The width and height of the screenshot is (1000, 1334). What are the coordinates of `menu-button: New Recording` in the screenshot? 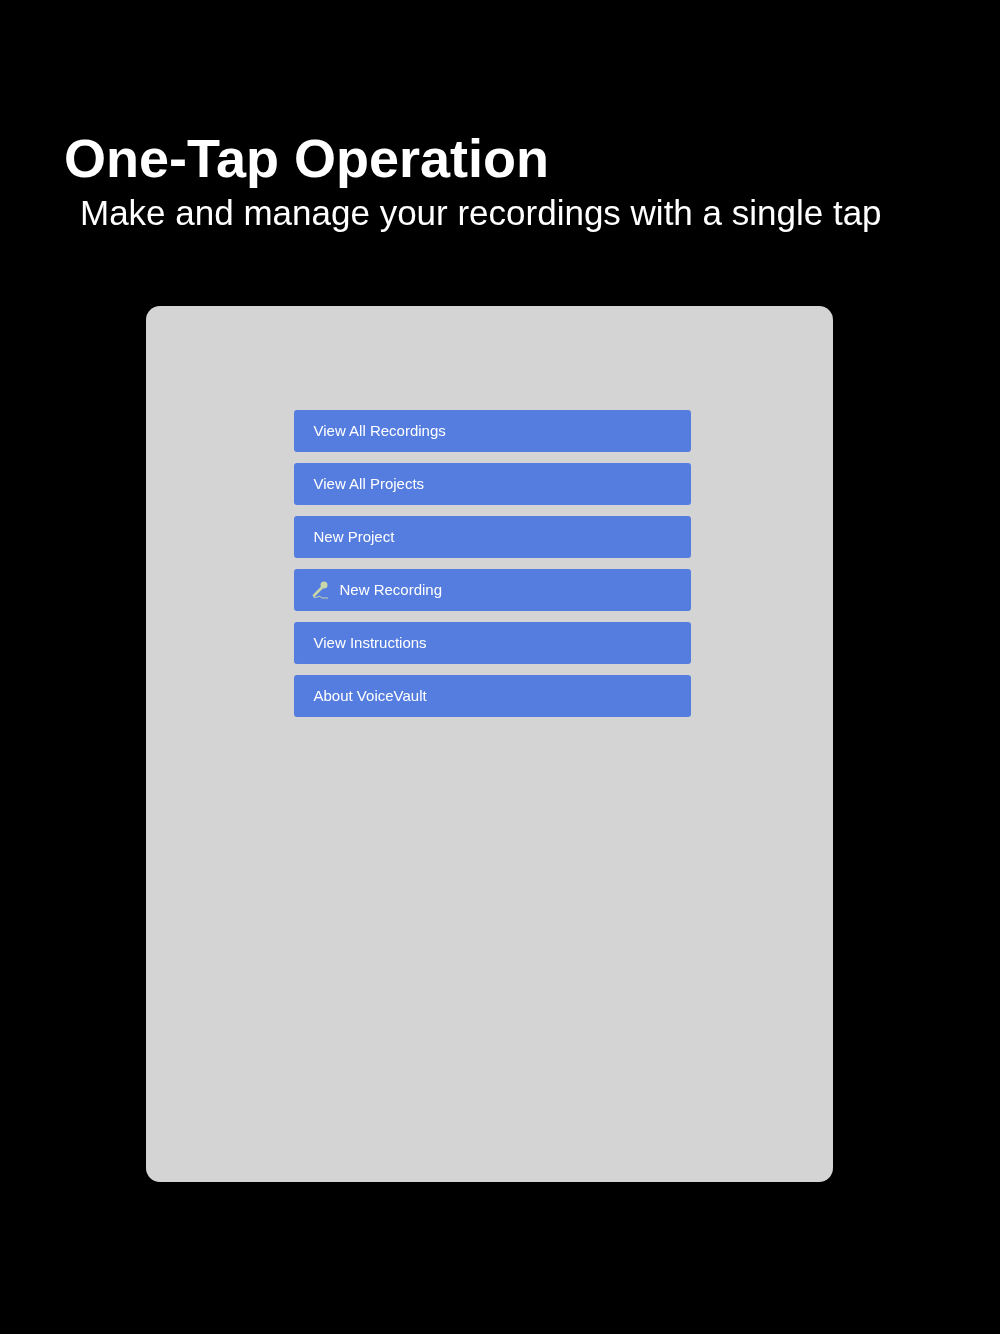 It's located at (492, 590).